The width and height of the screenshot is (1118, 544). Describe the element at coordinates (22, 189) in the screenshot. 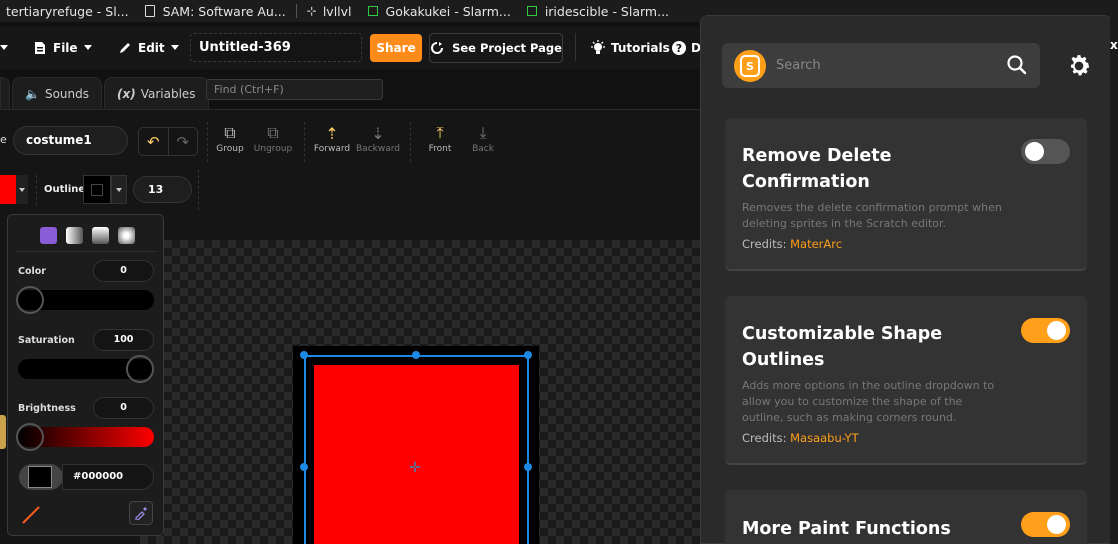

I see `fill-dropdown` at that location.